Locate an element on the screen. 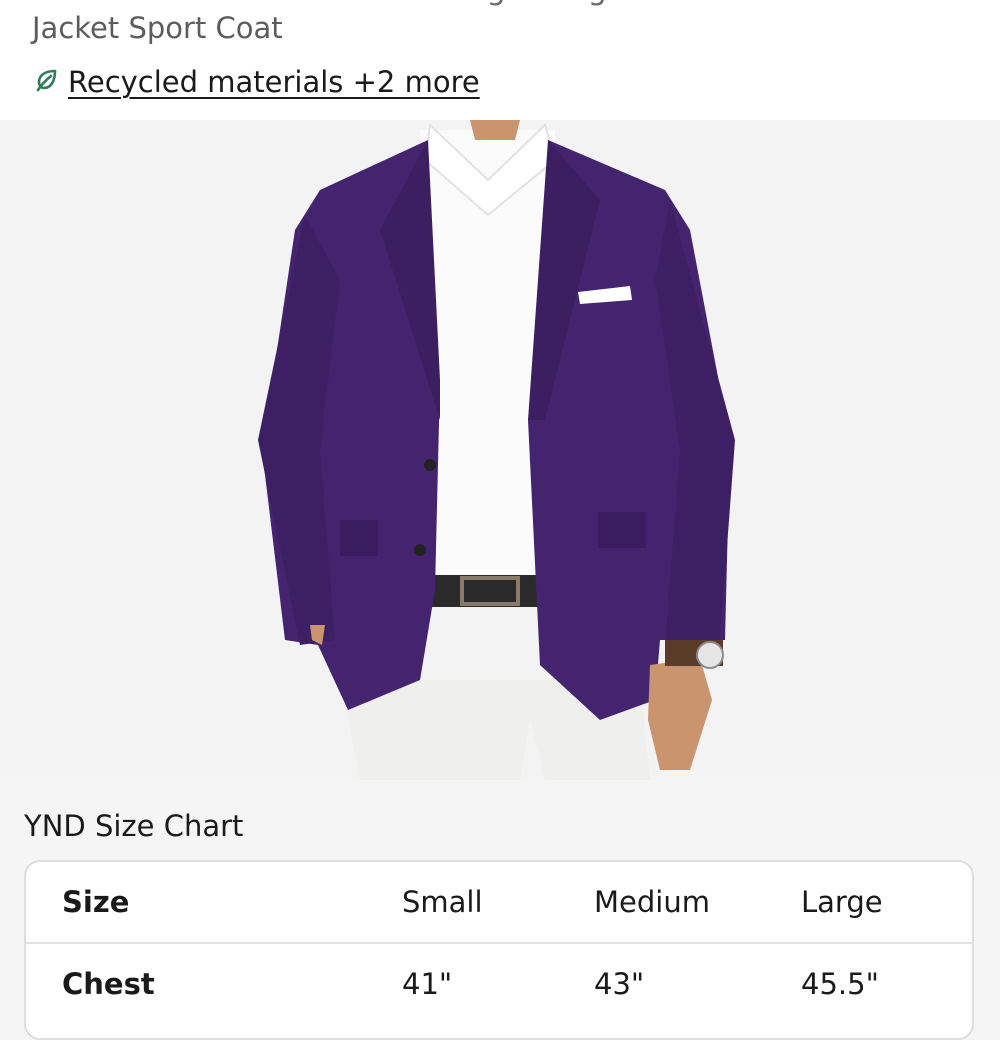 This screenshot has height=1040, width=1000. header-medium: Medium is located at coordinates (652, 902).